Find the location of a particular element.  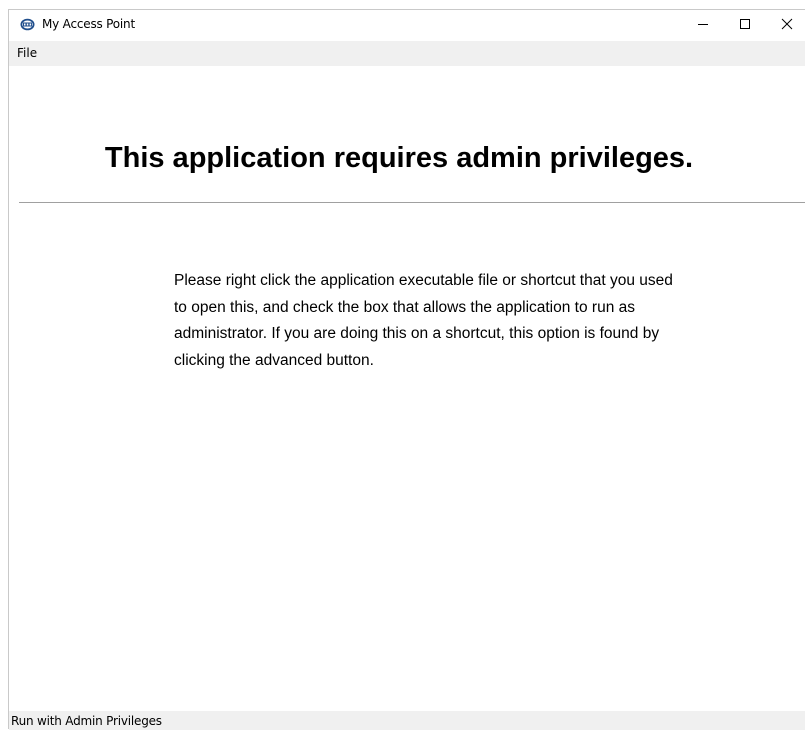

window-title: My Access Point is located at coordinates (88, 24).